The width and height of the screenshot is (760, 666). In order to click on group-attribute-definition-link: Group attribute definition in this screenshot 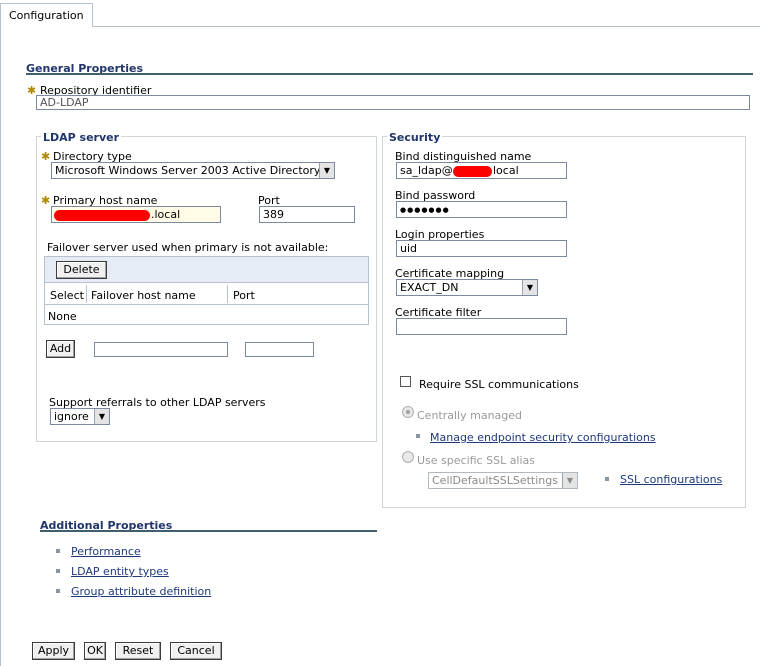, I will do `click(141, 591)`.